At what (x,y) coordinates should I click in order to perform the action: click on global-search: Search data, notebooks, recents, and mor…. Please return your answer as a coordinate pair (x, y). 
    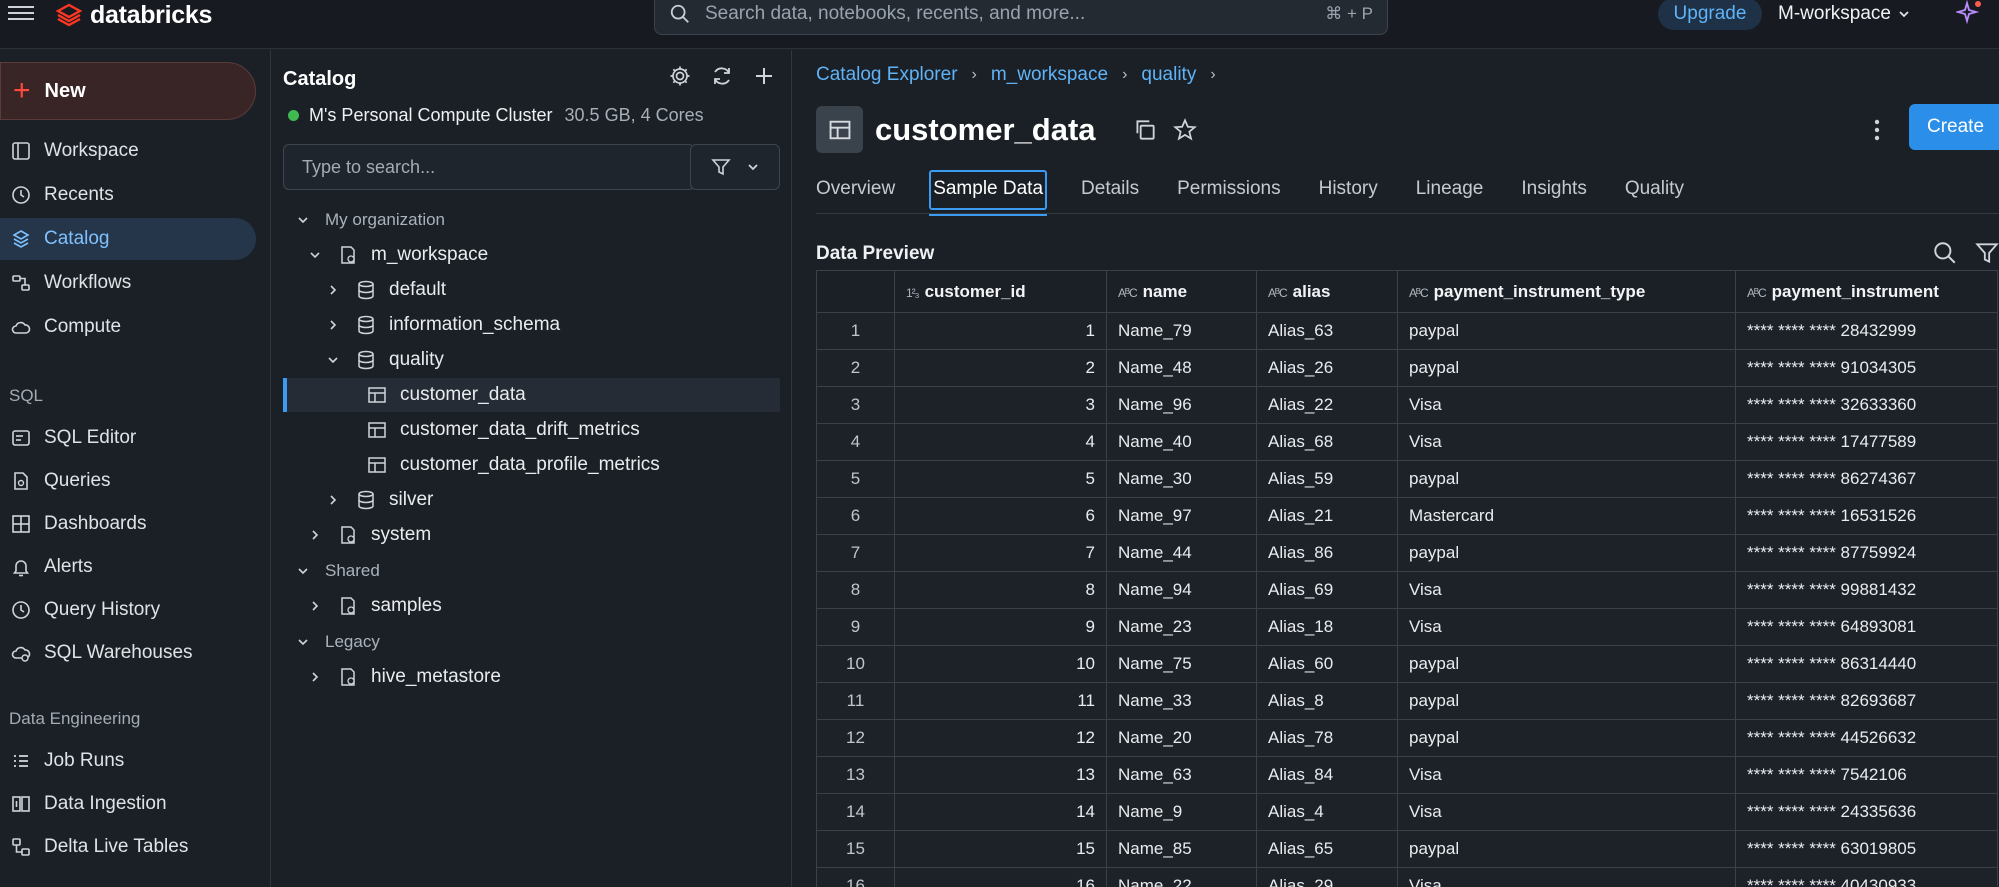
    Looking at the image, I should click on (1021, 17).